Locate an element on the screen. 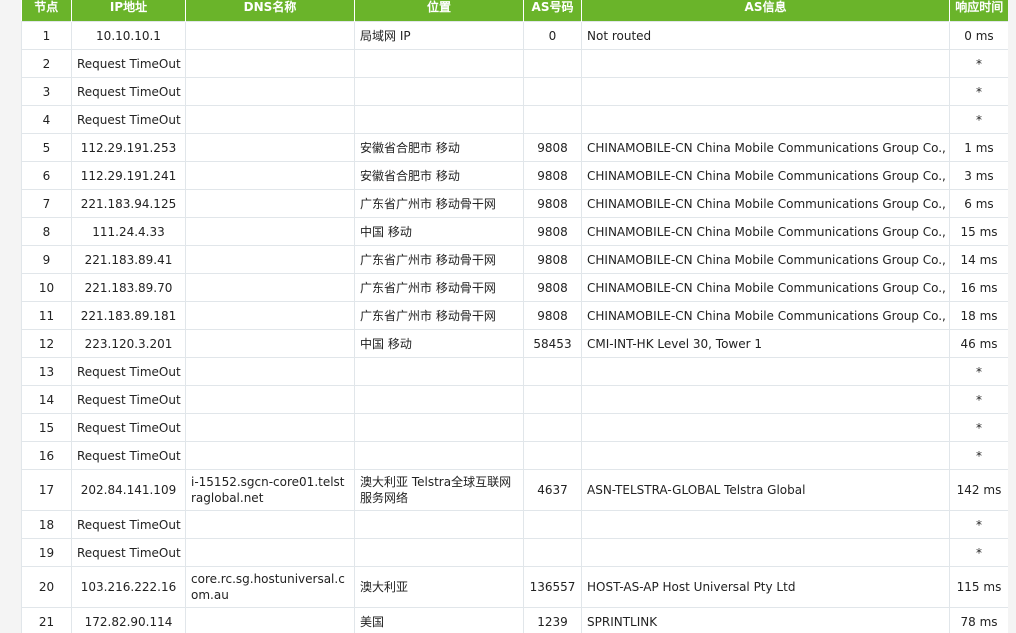 This screenshot has width=1016, height=633. table-row: 2 Request TimeOut * is located at coordinates (514, 63).